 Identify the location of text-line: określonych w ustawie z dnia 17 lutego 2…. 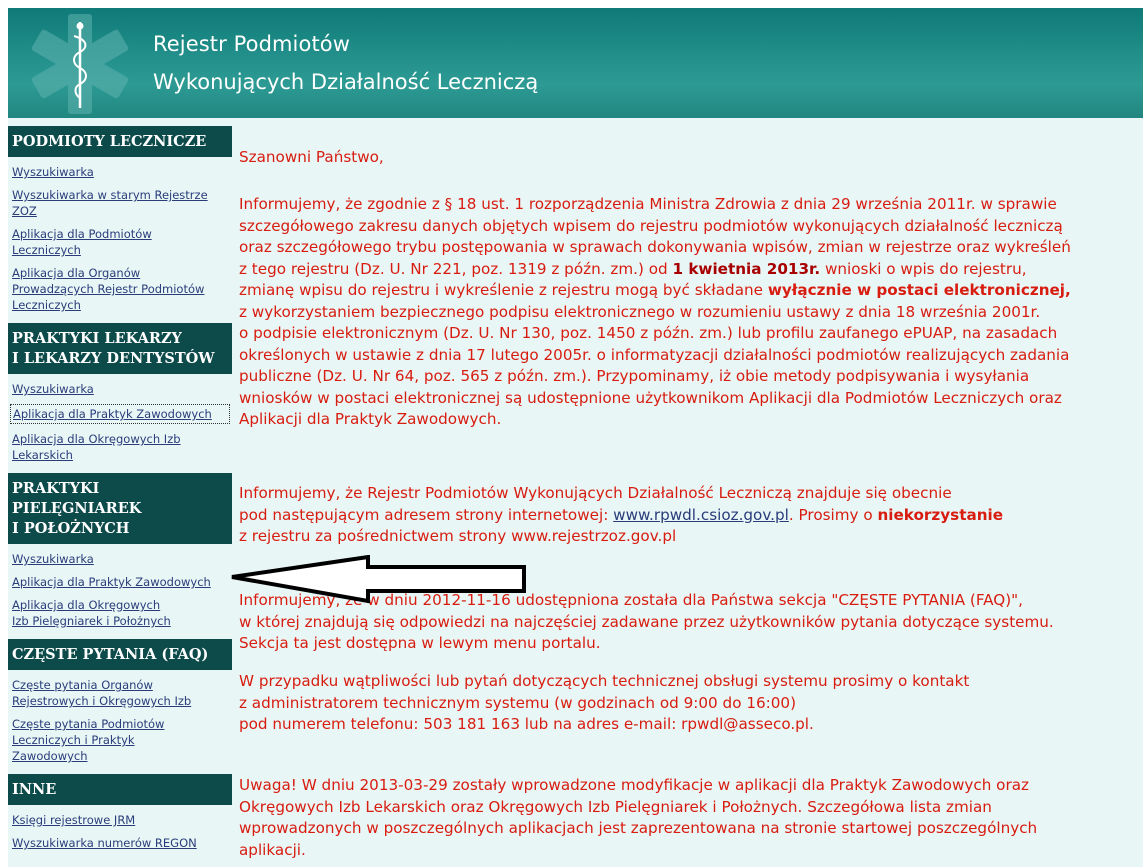
(654, 354).